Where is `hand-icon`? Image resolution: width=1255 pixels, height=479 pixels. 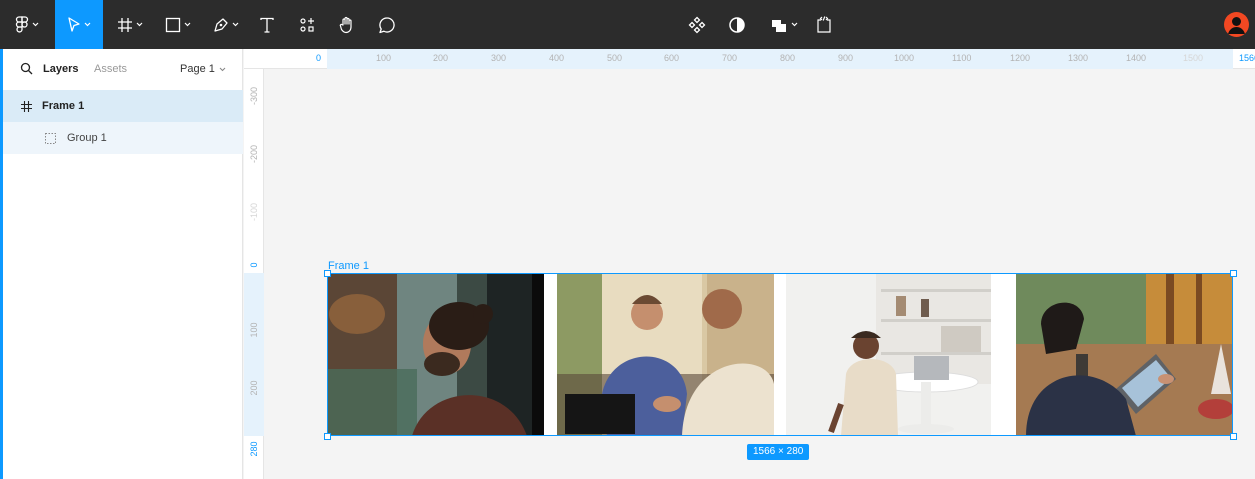 hand-icon is located at coordinates (345, 24).